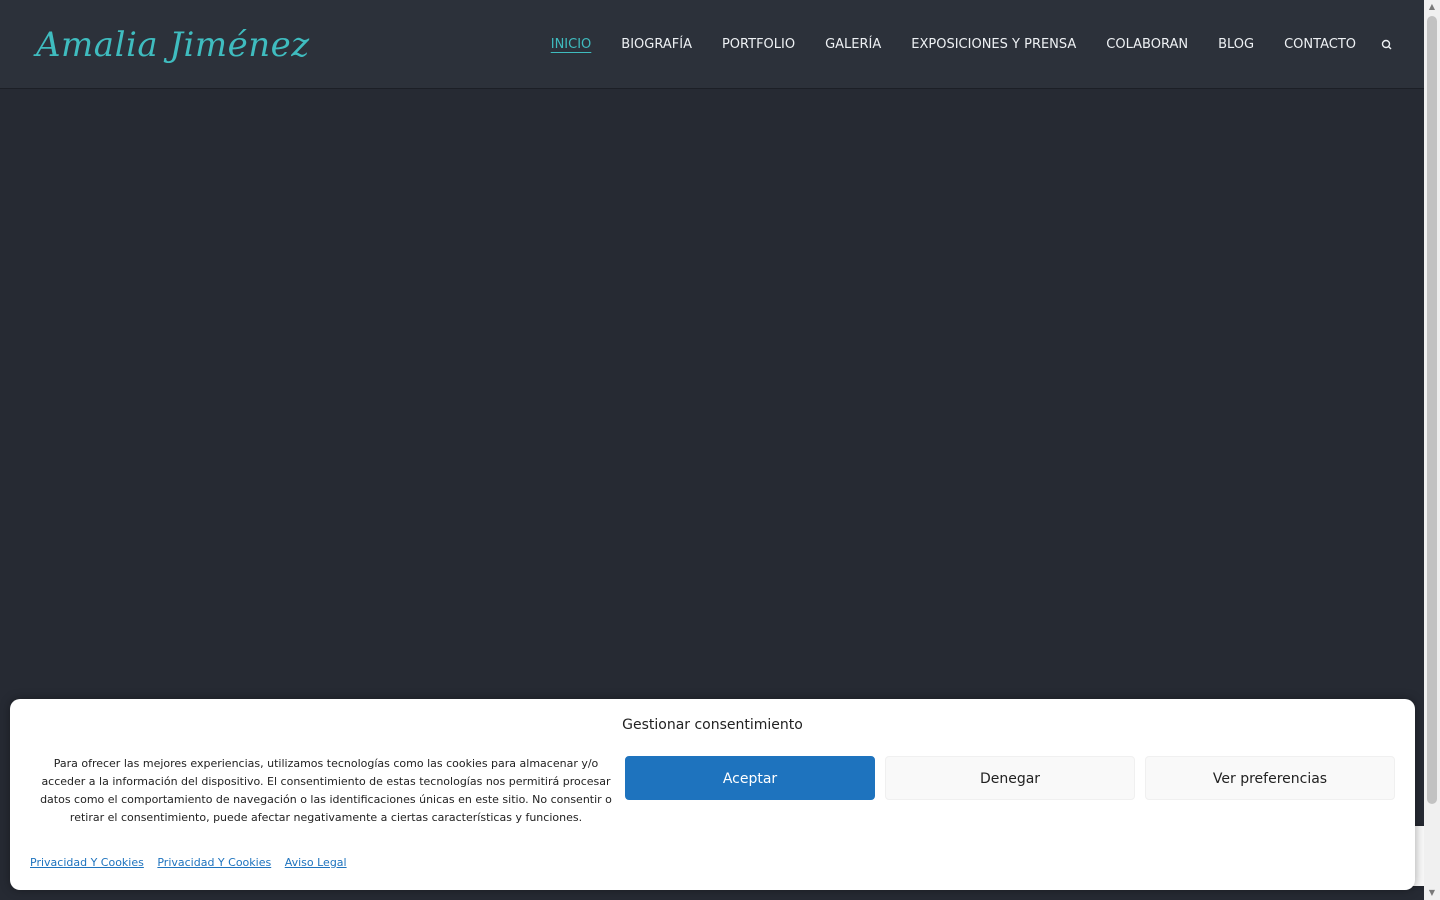  What do you see at coordinates (214, 862) in the screenshot?
I see `privacy-cookies-link-2: Privacidad Y Cookies` at bounding box center [214, 862].